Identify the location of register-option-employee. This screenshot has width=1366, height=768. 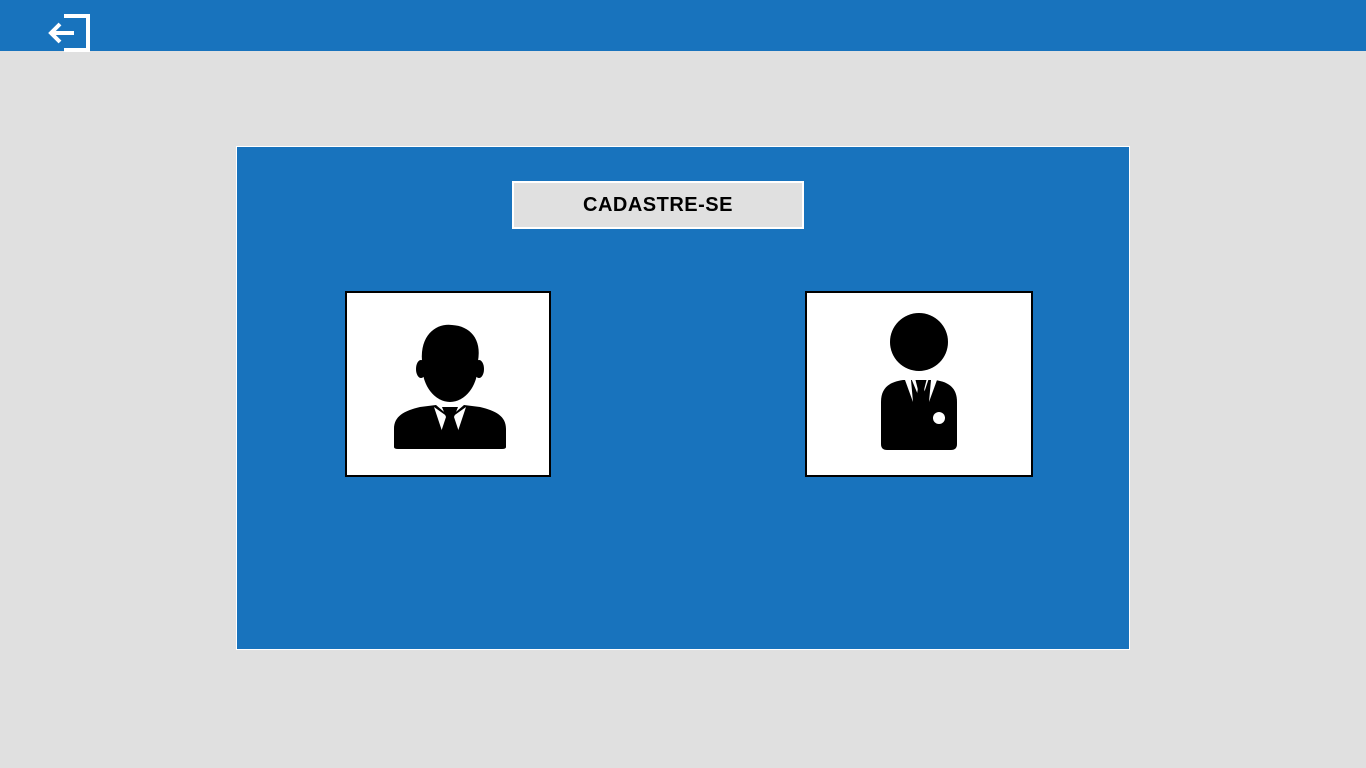
(919, 384).